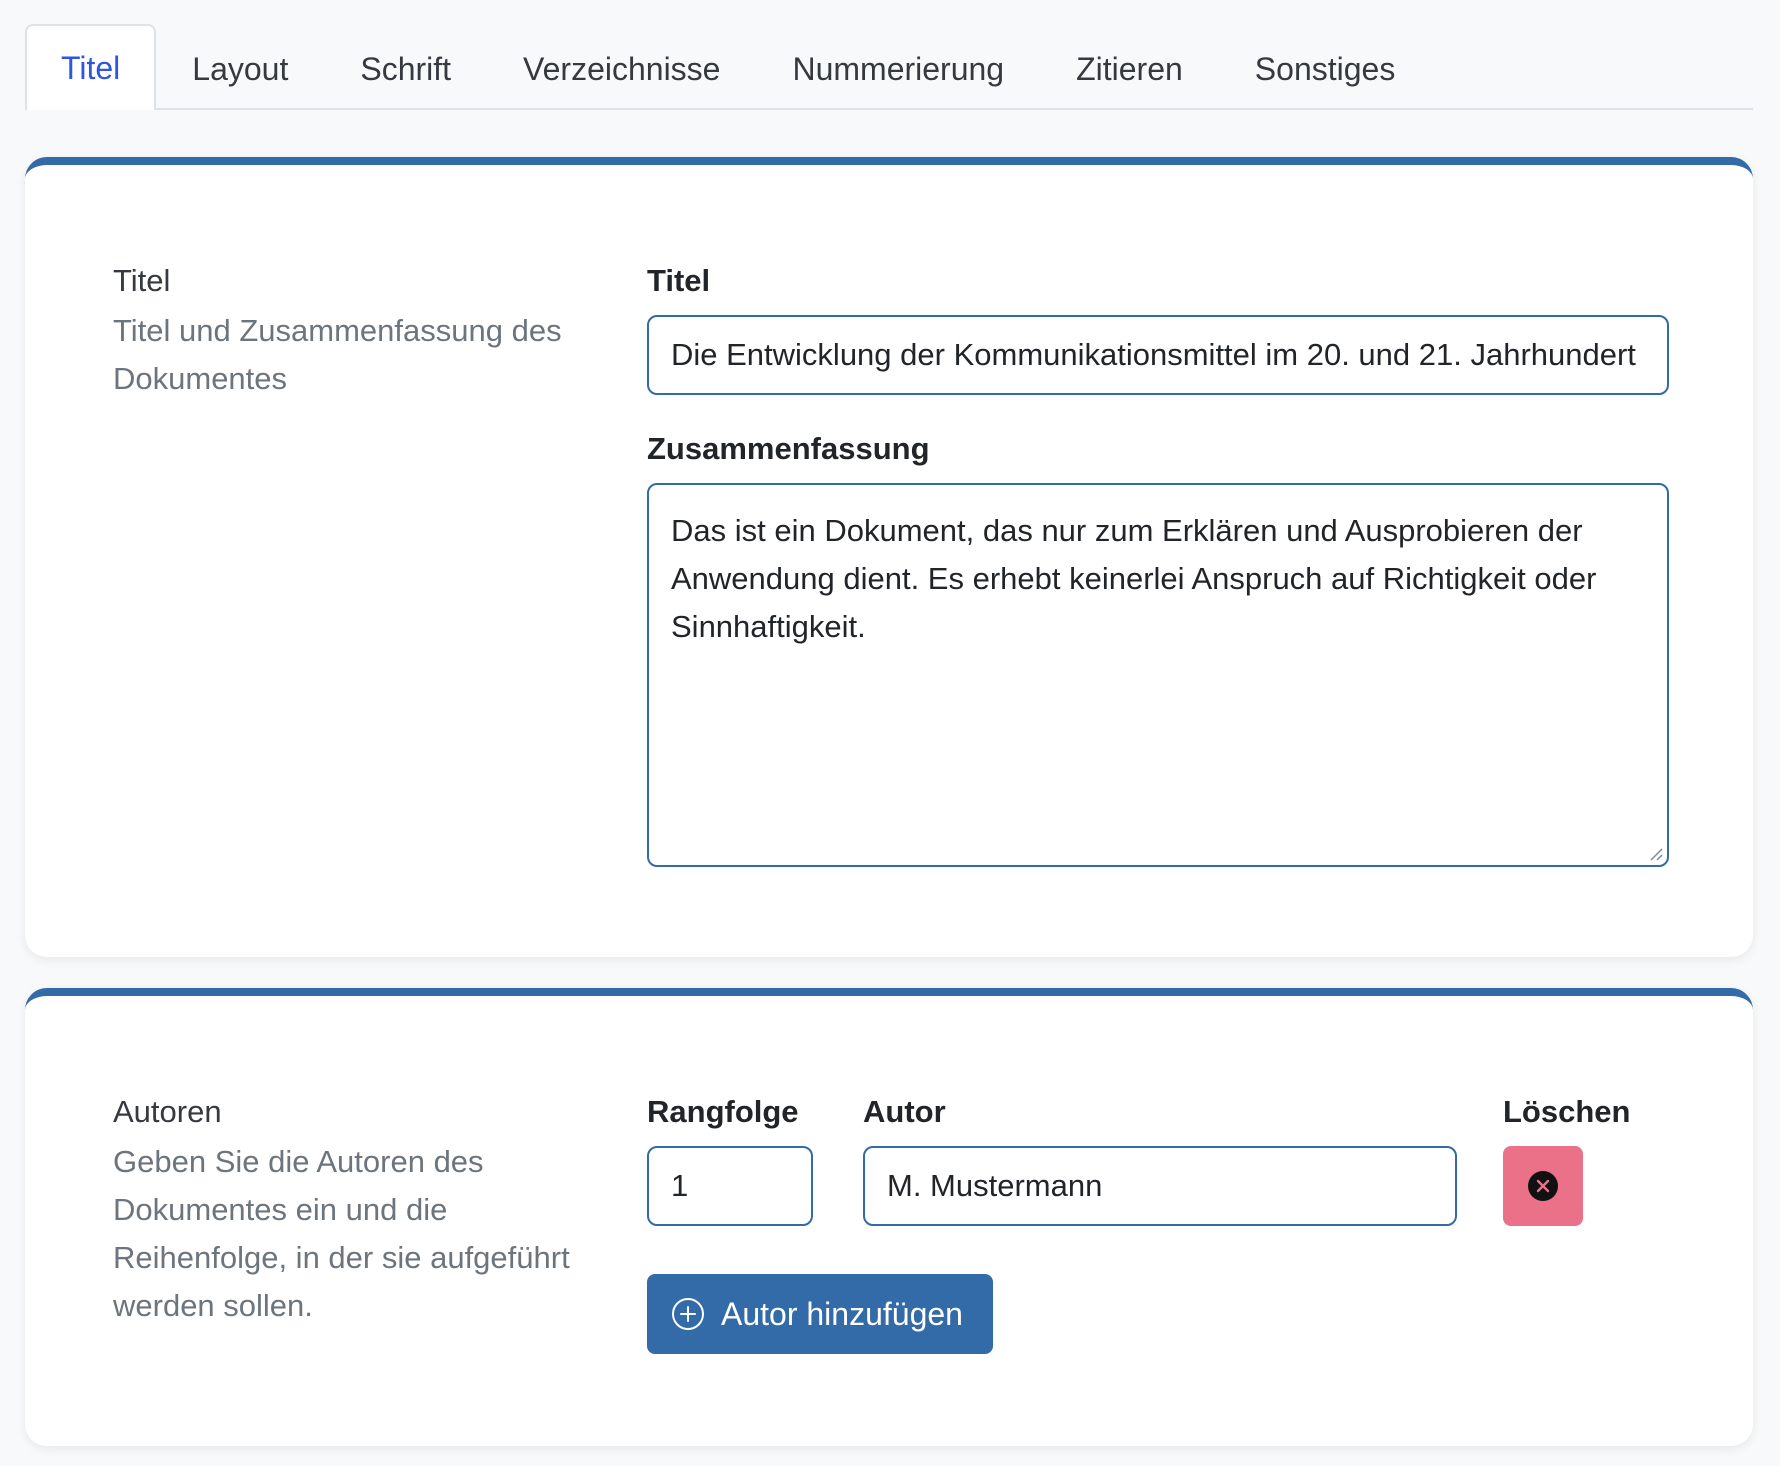 This screenshot has width=1780, height=1466. Describe the element at coordinates (142, 280) in the screenshot. I see `section-heading-titel: Titel` at that location.